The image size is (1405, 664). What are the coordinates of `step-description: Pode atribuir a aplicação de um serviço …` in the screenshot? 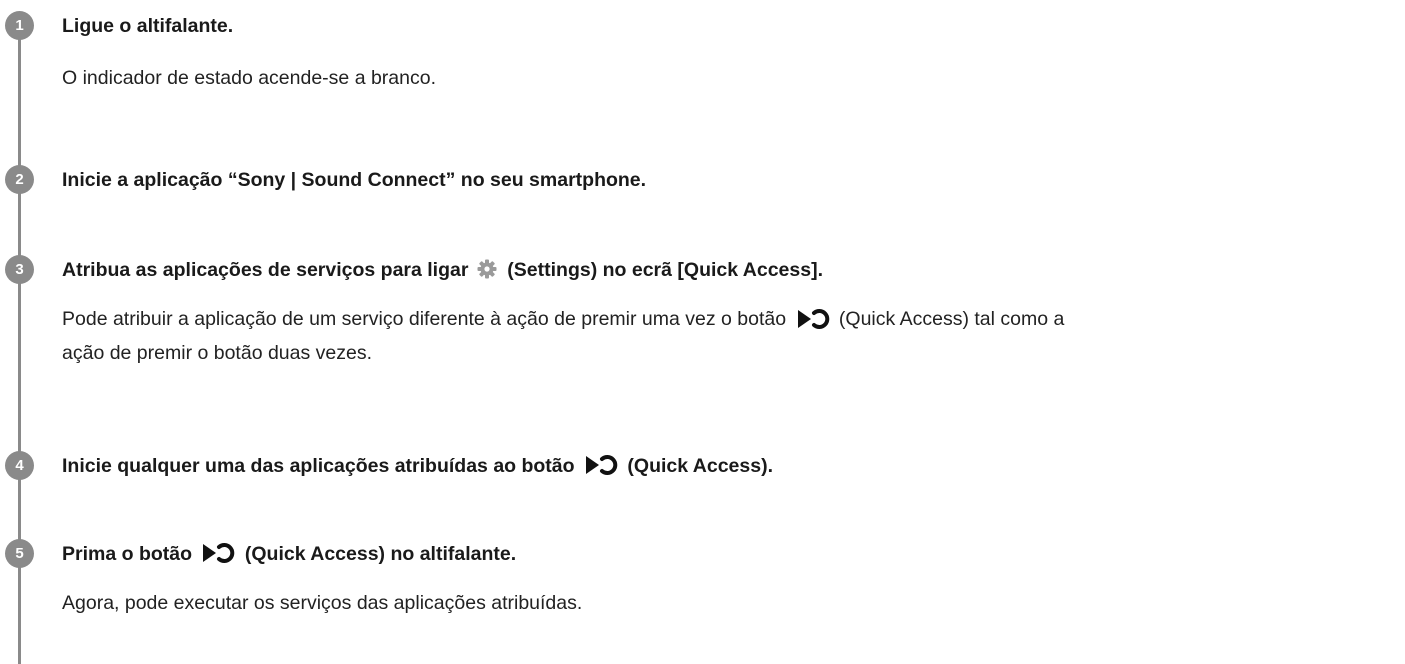 It's located at (563, 335).